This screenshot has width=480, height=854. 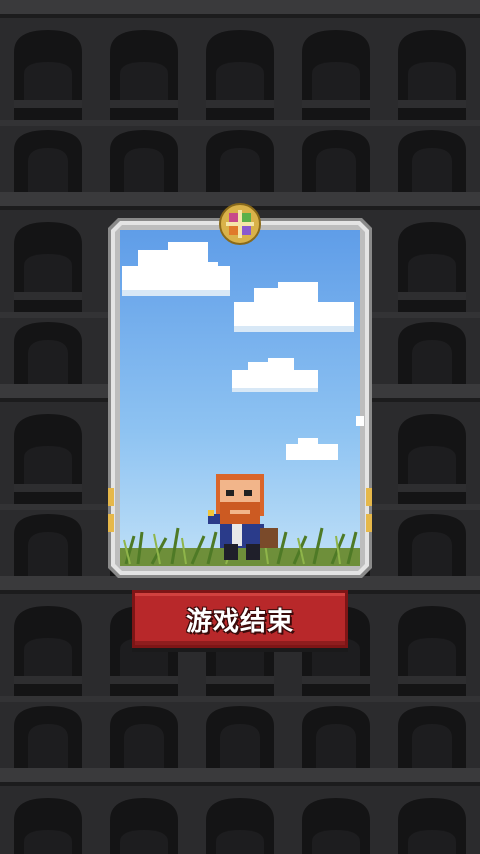 I want to click on colorful-gem-icon, so click(x=240, y=224).